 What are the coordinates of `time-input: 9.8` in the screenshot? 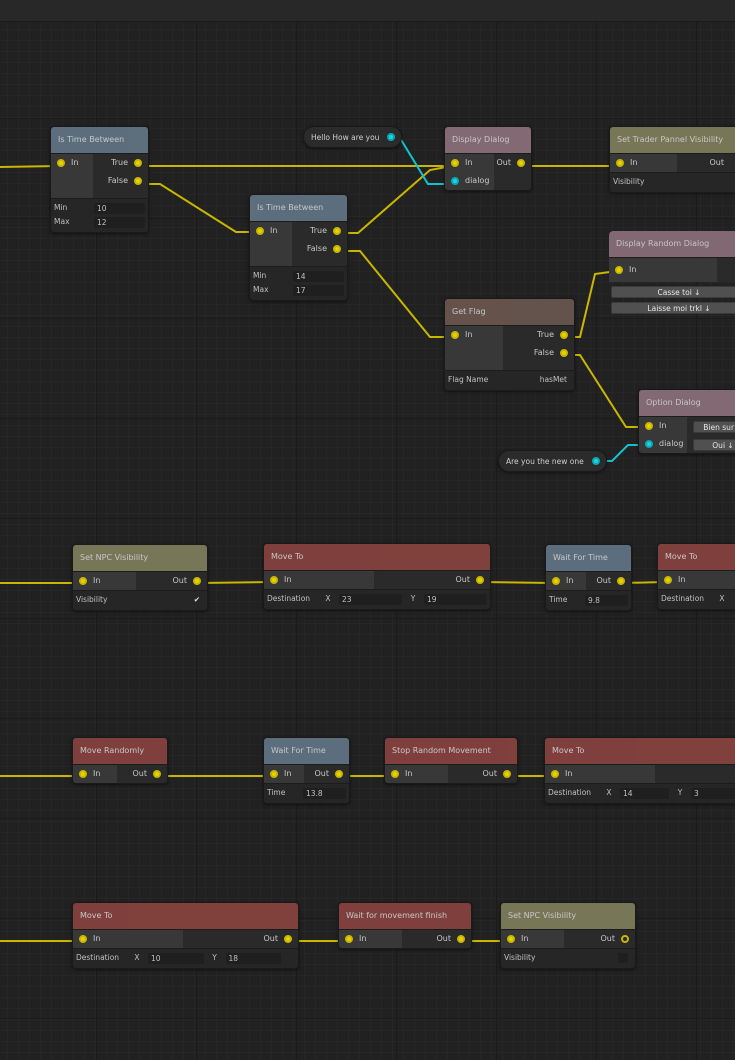 It's located at (606, 600).